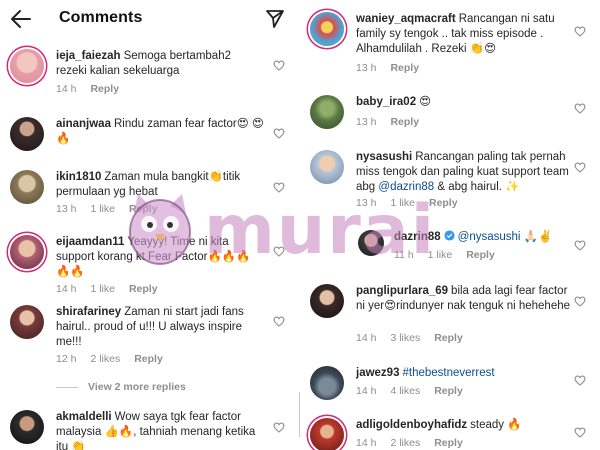  Describe the element at coordinates (406, 19) in the screenshot. I see `comment-username: waniey_aqmacraft` at that location.